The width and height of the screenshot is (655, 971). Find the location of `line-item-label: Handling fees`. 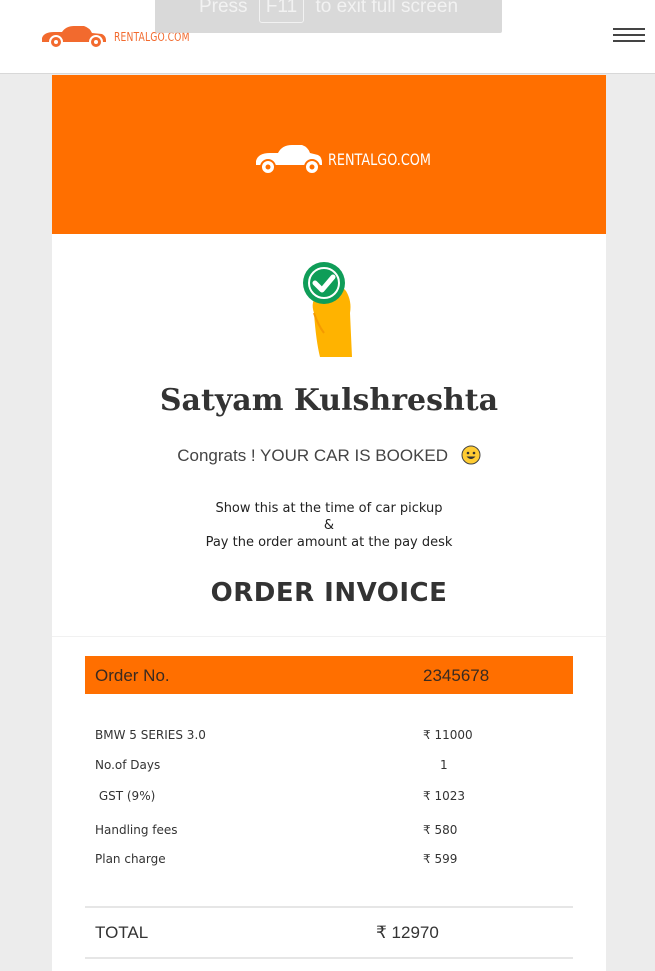

line-item-label: Handling fees is located at coordinates (136, 830).